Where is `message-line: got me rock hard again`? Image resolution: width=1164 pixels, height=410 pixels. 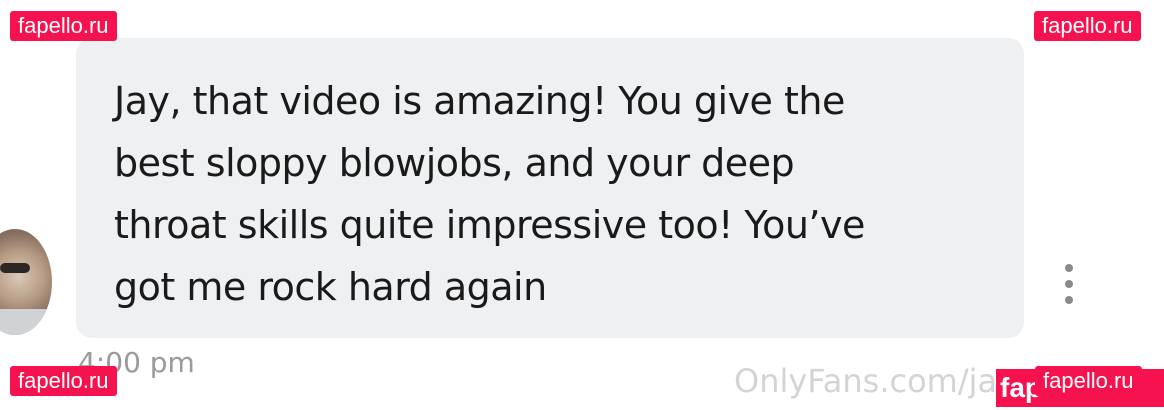
message-line: got me rock hard again is located at coordinates (330, 287).